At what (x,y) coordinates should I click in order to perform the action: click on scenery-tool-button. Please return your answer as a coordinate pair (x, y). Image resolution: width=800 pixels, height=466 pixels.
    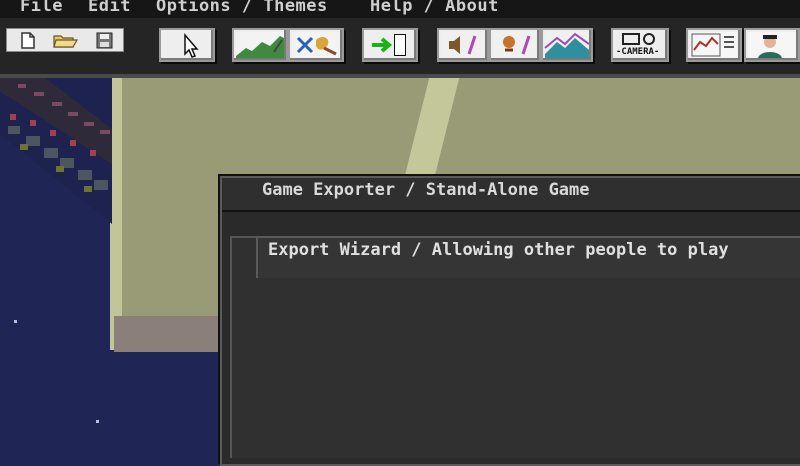
    Looking at the image, I should click on (567, 45).